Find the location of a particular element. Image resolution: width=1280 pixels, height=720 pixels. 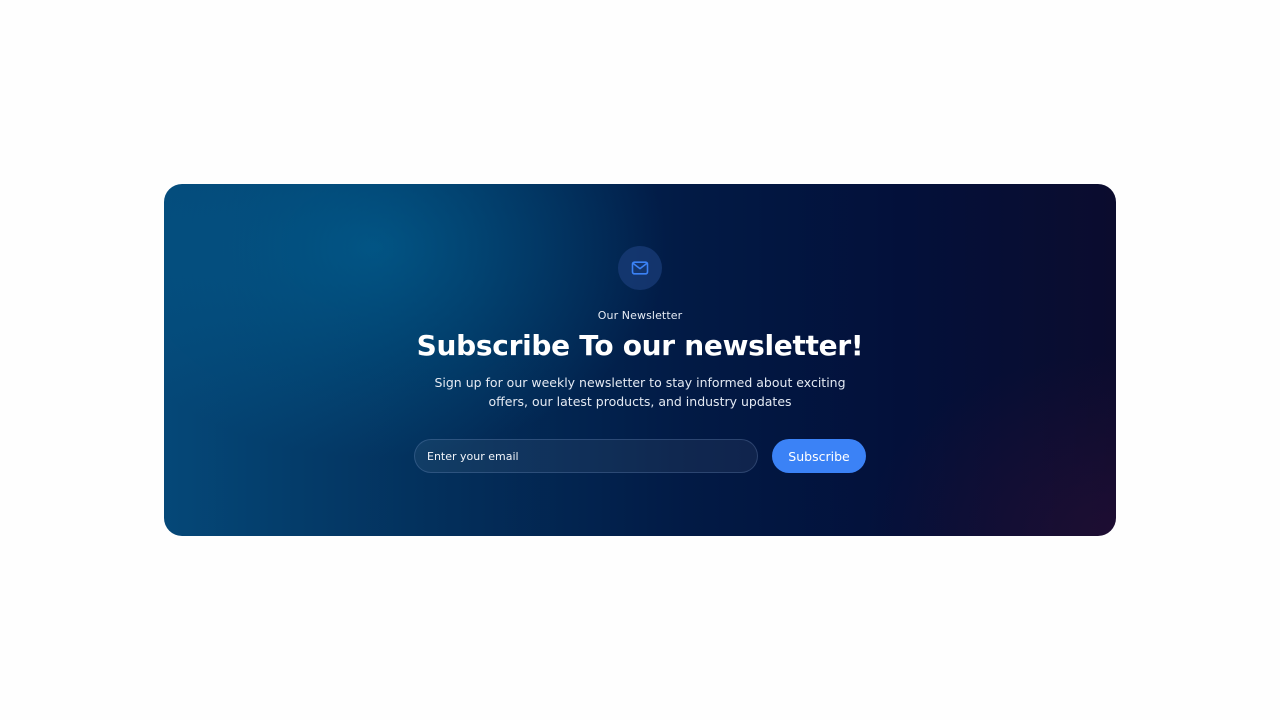

newsletter-title: Subscribe To our newsletter! is located at coordinates (640, 345).